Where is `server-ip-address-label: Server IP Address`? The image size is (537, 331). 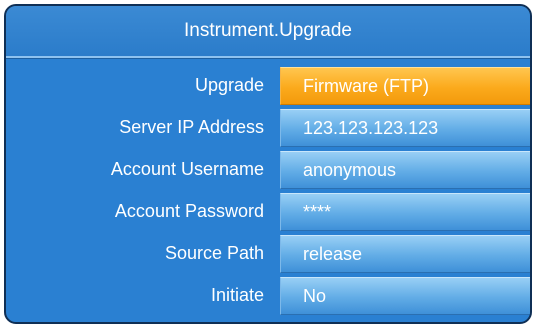
server-ip-address-label: Server IP Address is located at coordinates (191, 126).